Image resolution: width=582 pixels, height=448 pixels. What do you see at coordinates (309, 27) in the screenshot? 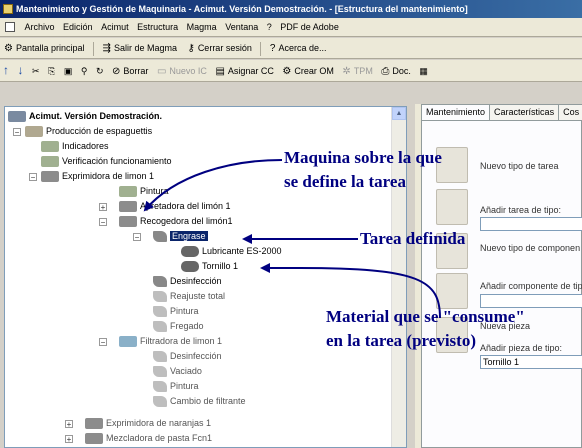
I see `menu-pdf: PDF de Adobe` at bounding box center [309, 27].